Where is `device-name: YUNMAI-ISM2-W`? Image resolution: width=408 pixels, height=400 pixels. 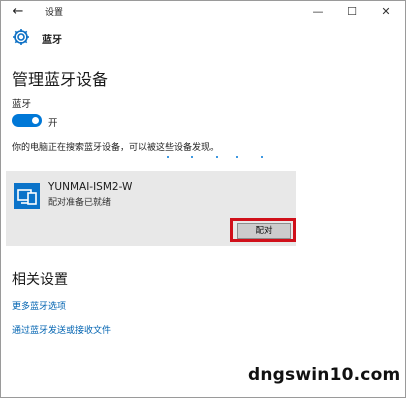 device-name: YUNMAI-ISM2-W is located at coordinates (90, 187).